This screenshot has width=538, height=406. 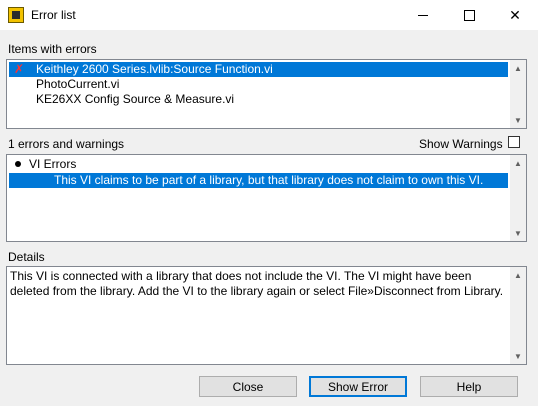 I want to click on close-window-button: ✕, so click(x=515, y=15).